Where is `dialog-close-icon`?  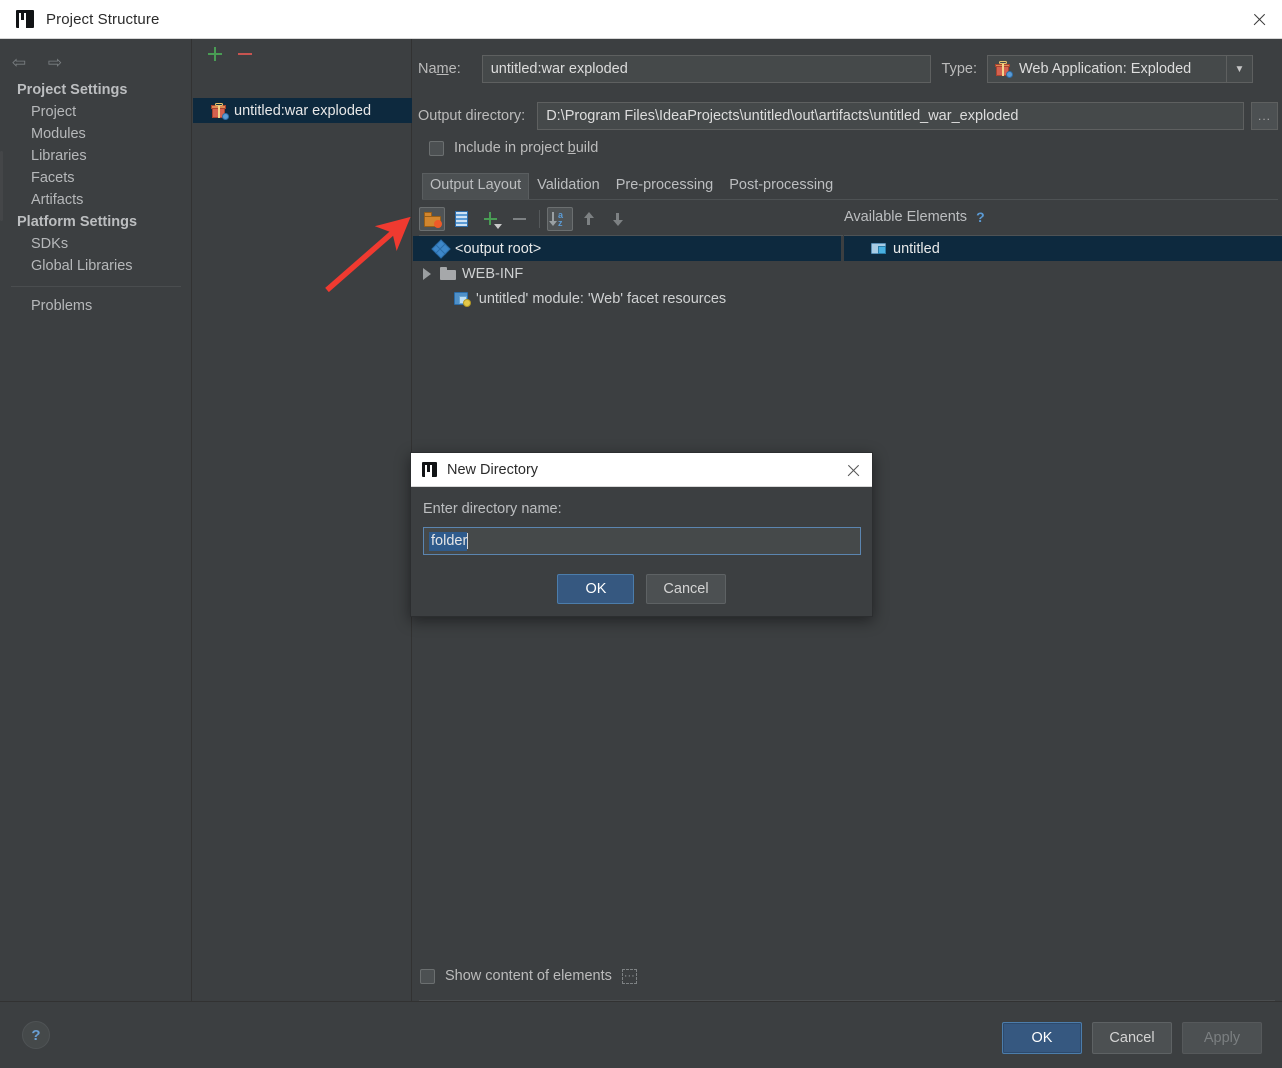 dialog-close-icon is located at coordinates (853, 470).